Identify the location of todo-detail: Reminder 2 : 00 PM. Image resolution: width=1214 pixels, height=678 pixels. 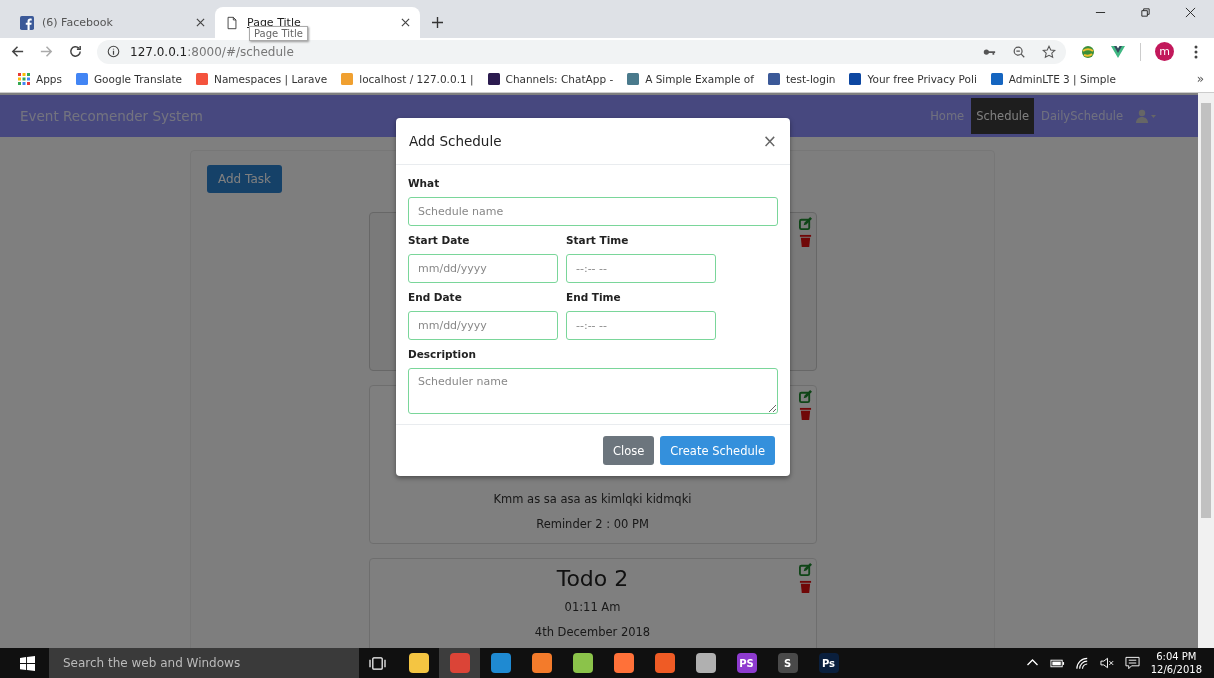
(592, 524).